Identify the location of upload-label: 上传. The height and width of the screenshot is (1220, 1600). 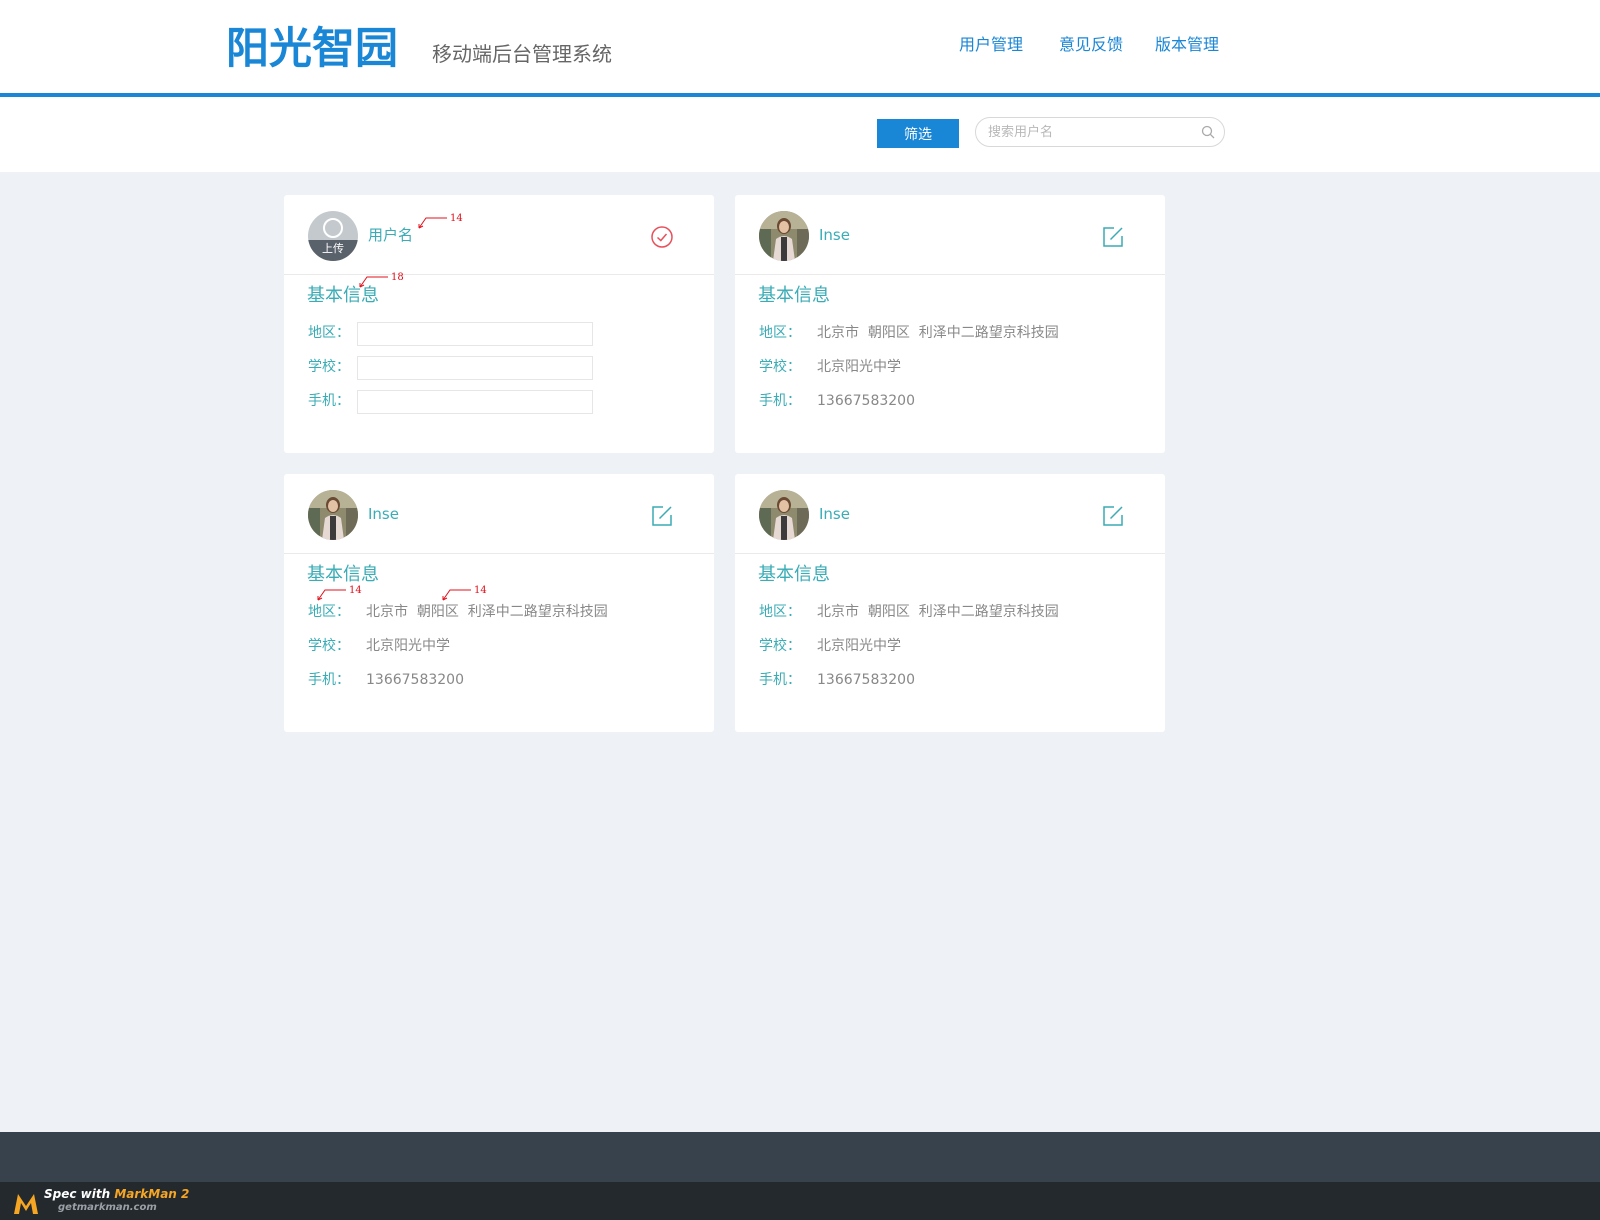
(333, 248).